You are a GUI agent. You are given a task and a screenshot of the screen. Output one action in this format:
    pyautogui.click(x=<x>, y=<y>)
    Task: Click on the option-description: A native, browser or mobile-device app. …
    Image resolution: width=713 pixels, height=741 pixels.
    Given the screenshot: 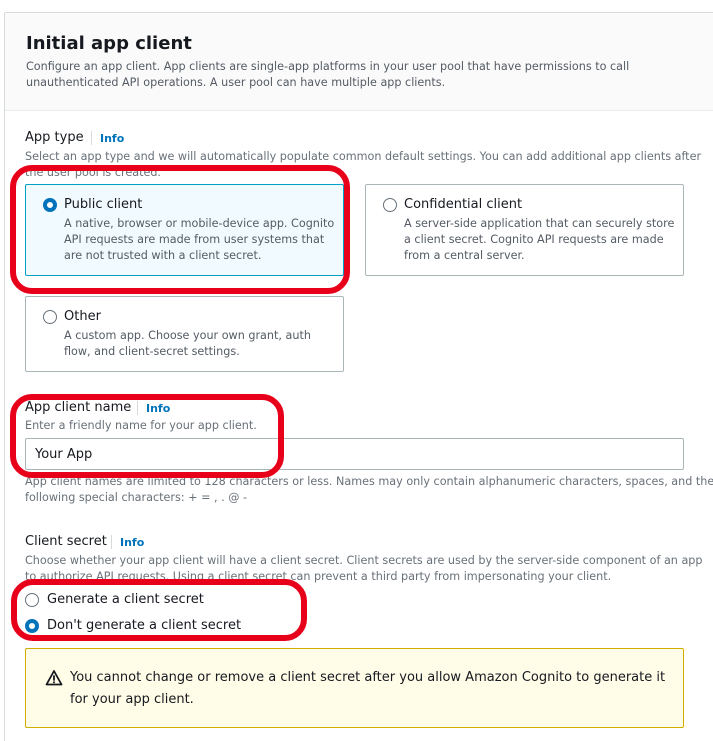 What is the action you would take?
    pyautogui.click(x=199, y=223)
    